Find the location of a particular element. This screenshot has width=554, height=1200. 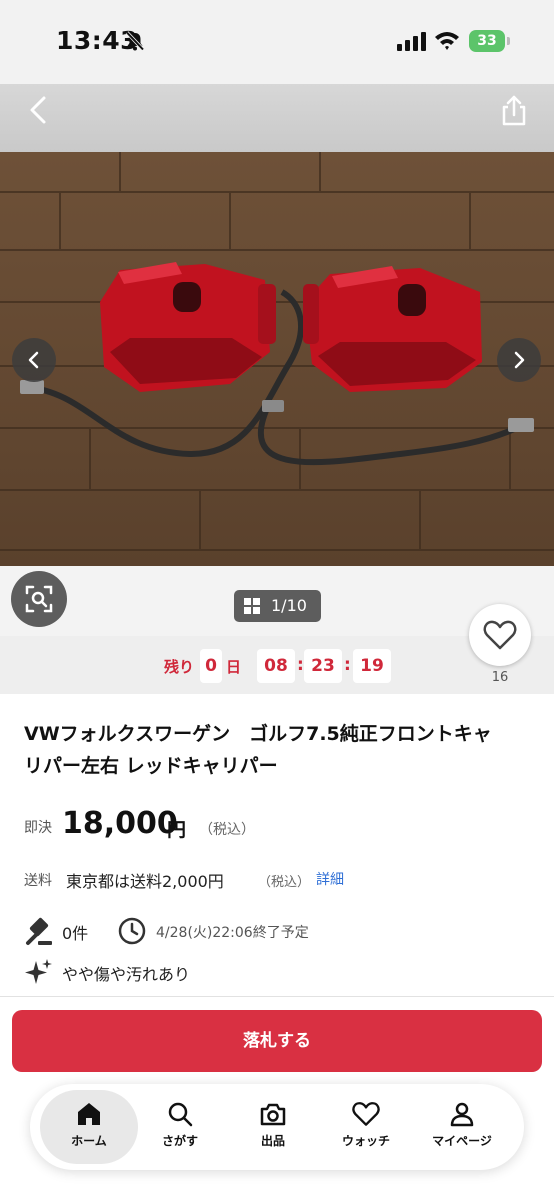

search-icon is located at coordinates (180, 1114).